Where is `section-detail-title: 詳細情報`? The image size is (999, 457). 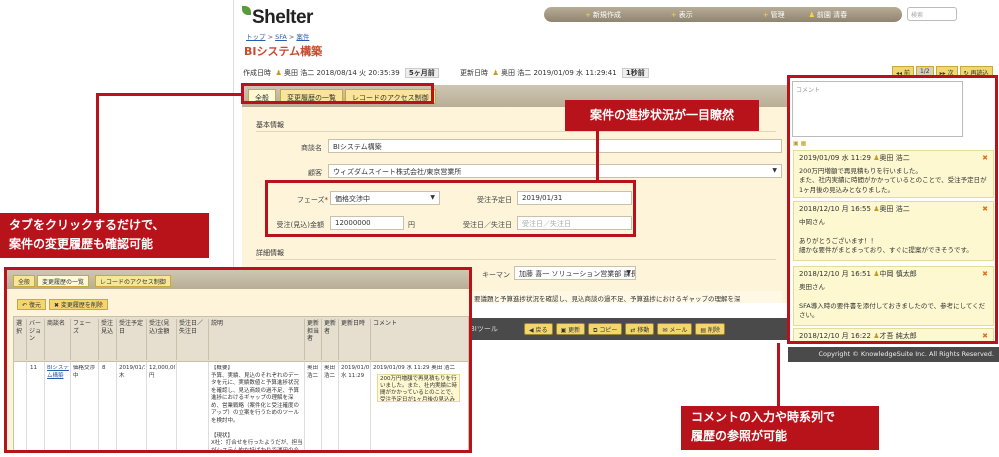
section-detail-title: 詳細情報 is located at coordinates (270, 253).